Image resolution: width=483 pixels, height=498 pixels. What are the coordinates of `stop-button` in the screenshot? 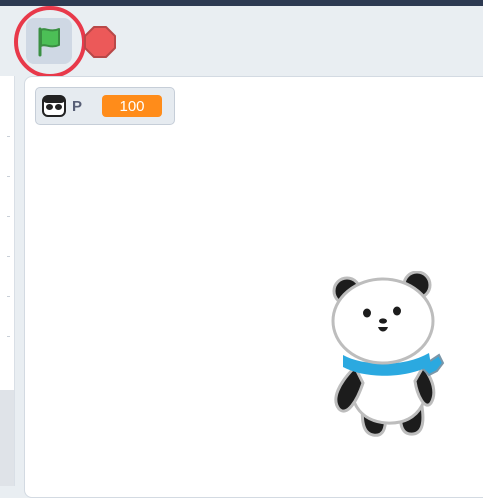 It's located at (100, 42).